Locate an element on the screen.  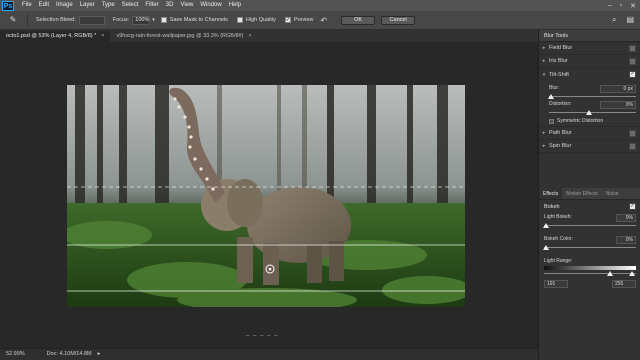
blur-label: Blur: is located at coordinates (554, 88).